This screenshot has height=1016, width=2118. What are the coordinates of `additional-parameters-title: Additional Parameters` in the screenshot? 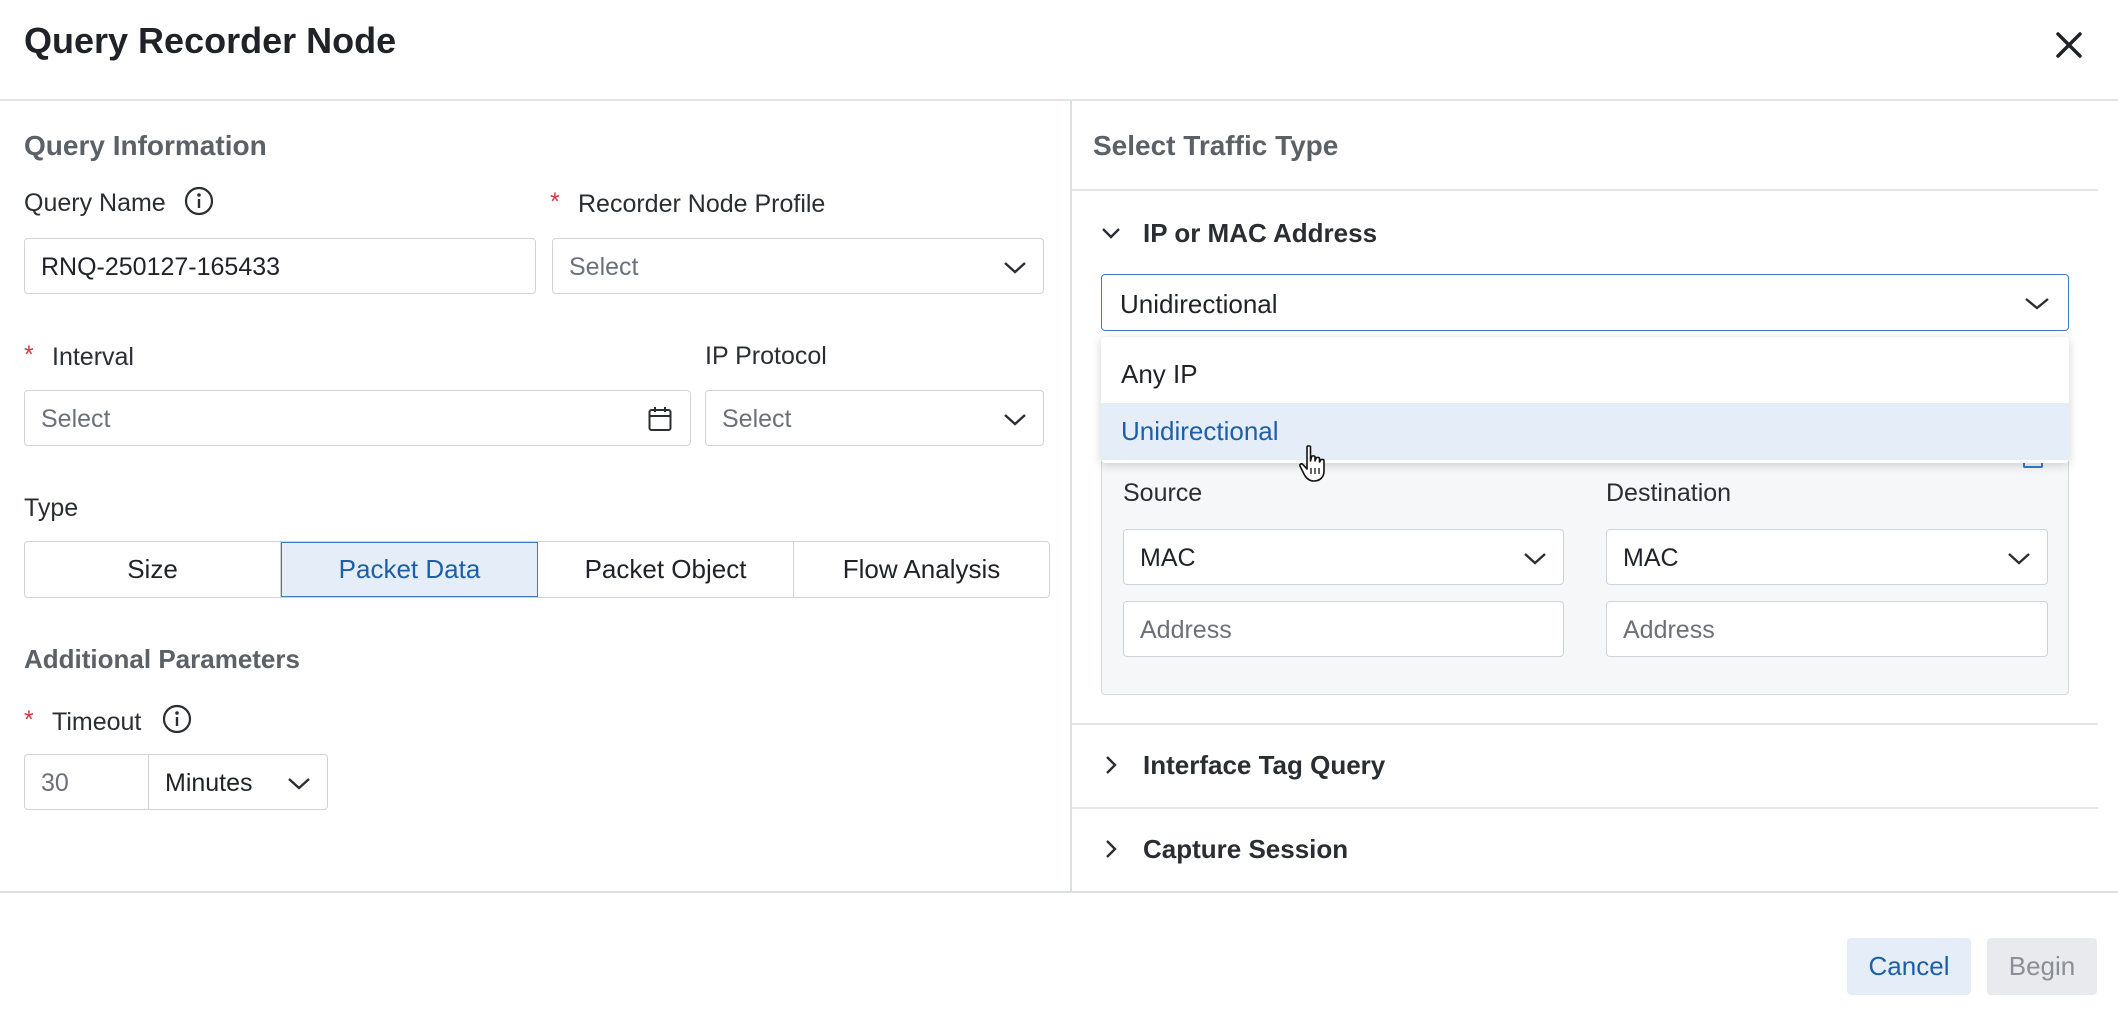 It's located at (162, 659).